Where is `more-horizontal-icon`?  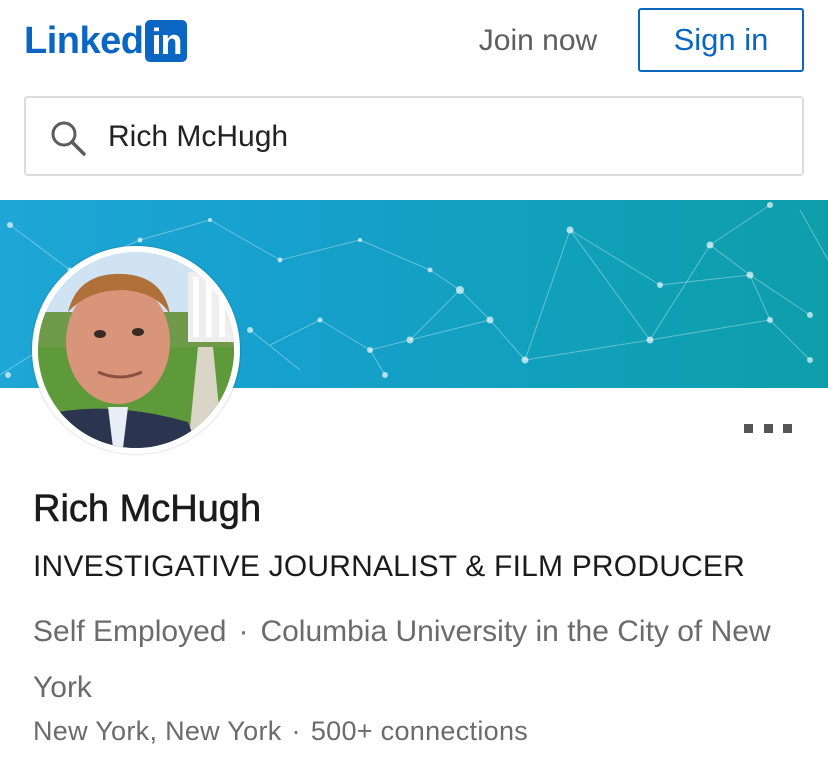
more-horizontal-icon is located at coordinates (768, 428).